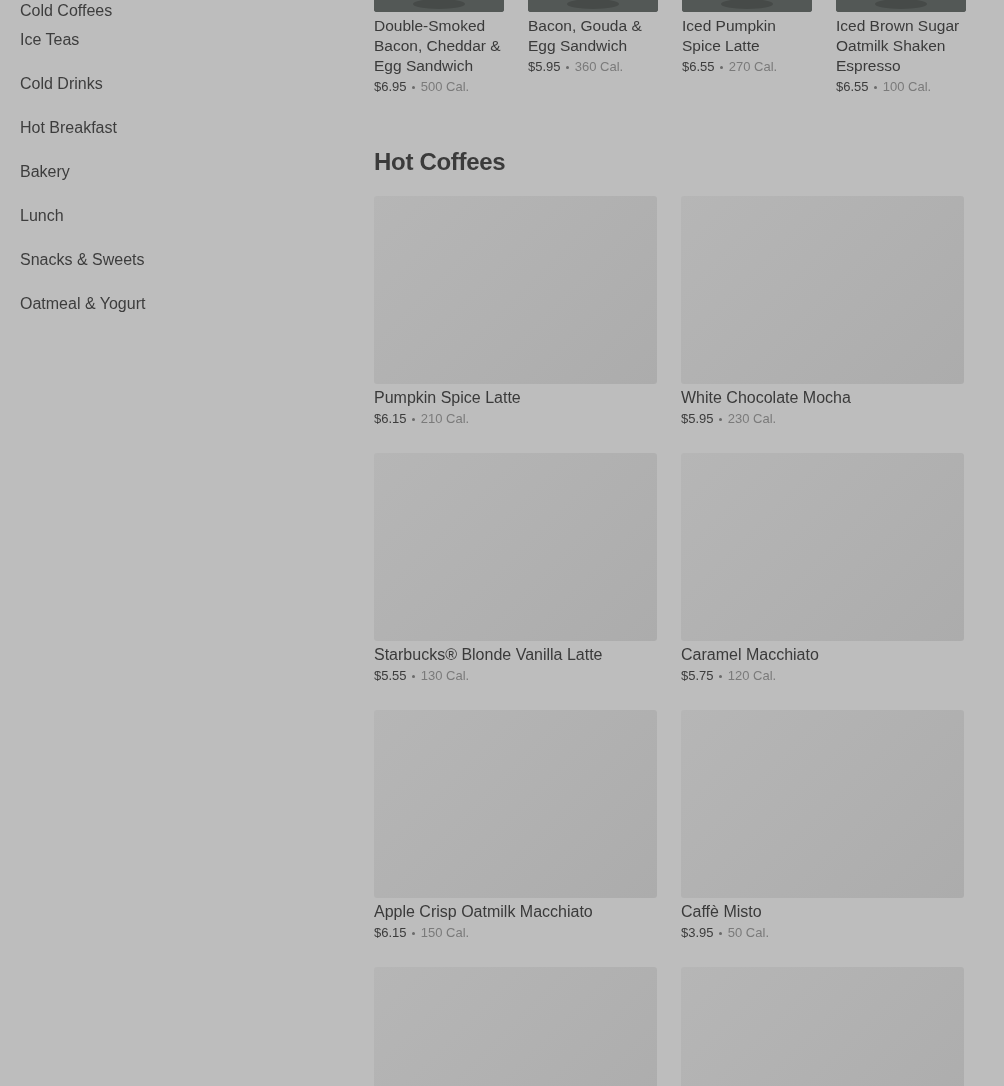 This screenshot has width=1004, height=1086. Describe the element at coordinates (593, 36) in the screenshot. I see `product-name: Bacon, Gouda & Egg Sandwich` at that location.